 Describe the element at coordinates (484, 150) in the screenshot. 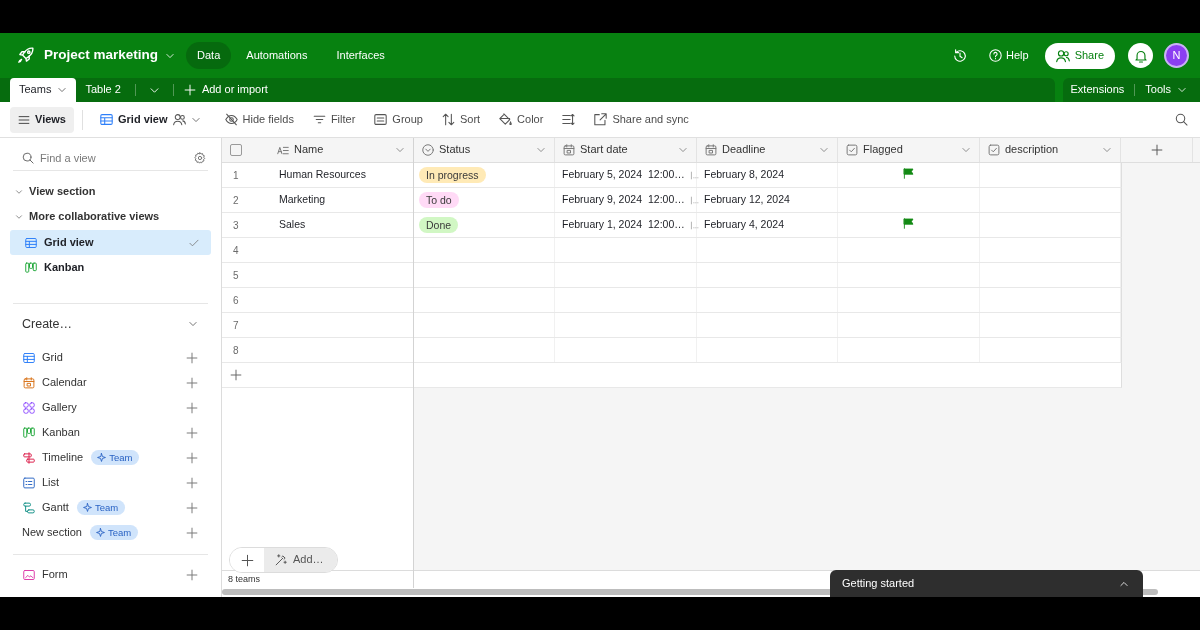

I see `column-header: Status` at that location.